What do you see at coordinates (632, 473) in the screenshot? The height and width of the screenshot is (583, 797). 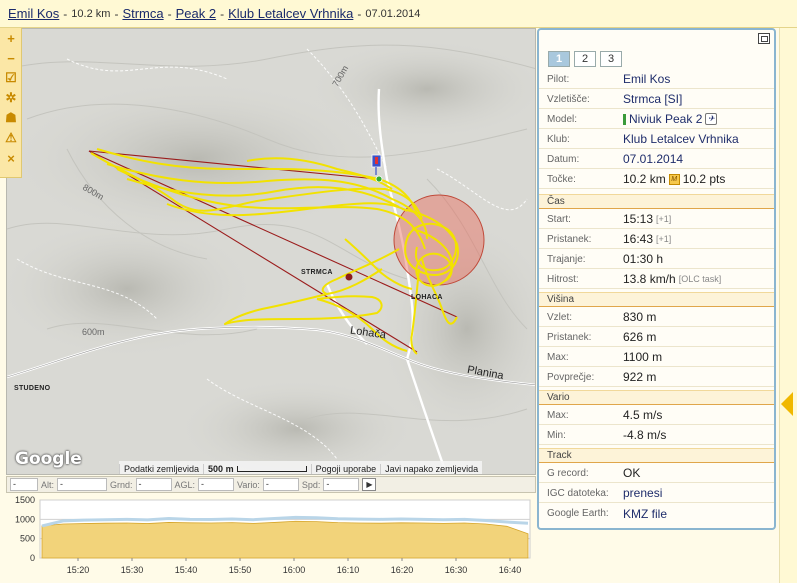 I see `g-record-value: OK` at bounding box center [632, 473].